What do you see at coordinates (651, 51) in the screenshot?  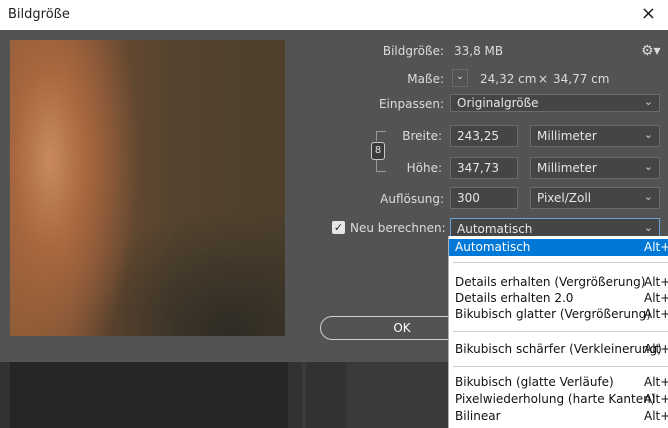 I see `gear-icon: ⚙▾` at bounding box center [651, 51].